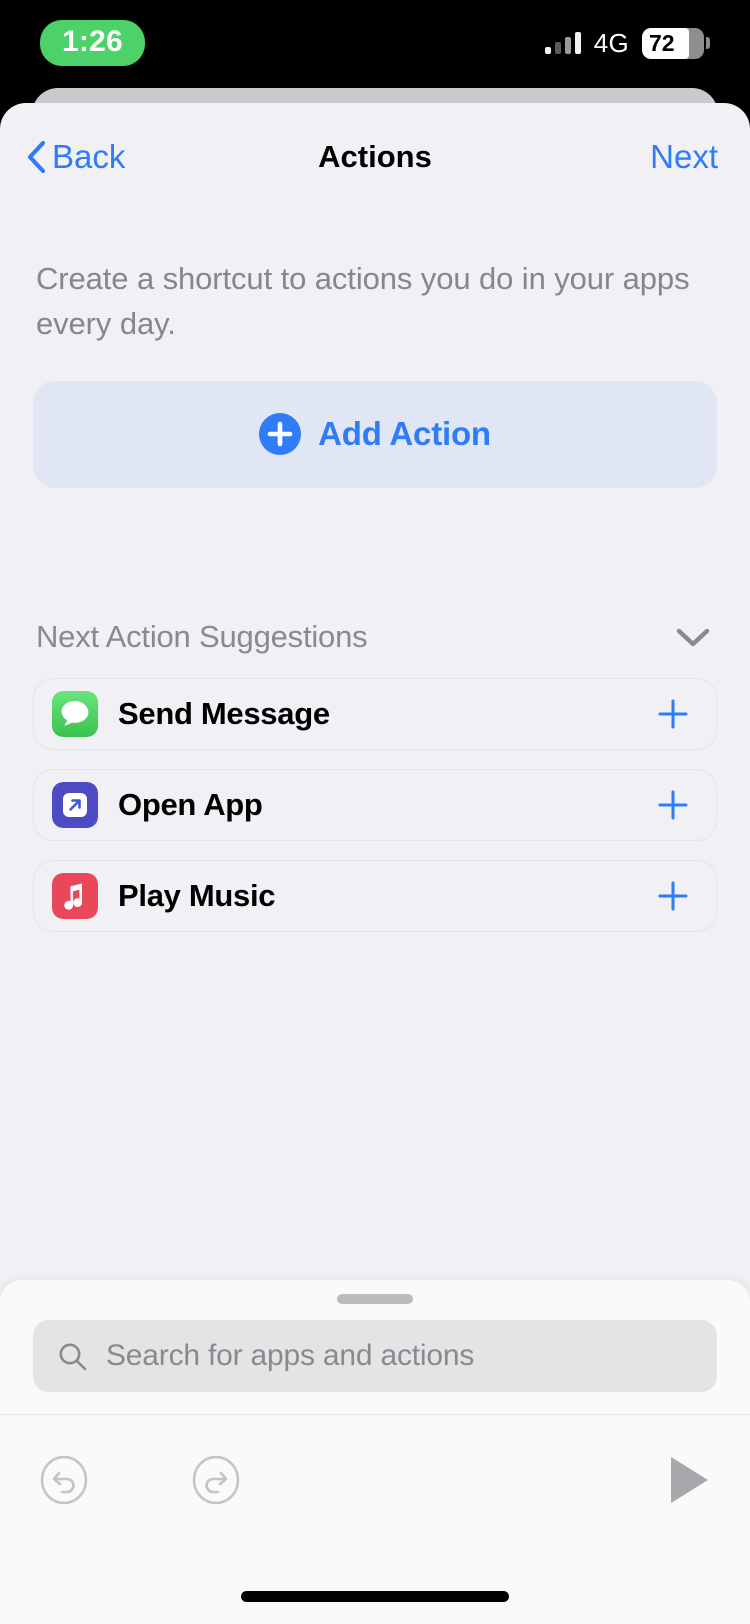 The height and width of the screenshot is (1624, 750). What do you see at coordinates (375, 1479) in the screenshot?
I see `editor-toolbar` at bounding box center [375, 1479].